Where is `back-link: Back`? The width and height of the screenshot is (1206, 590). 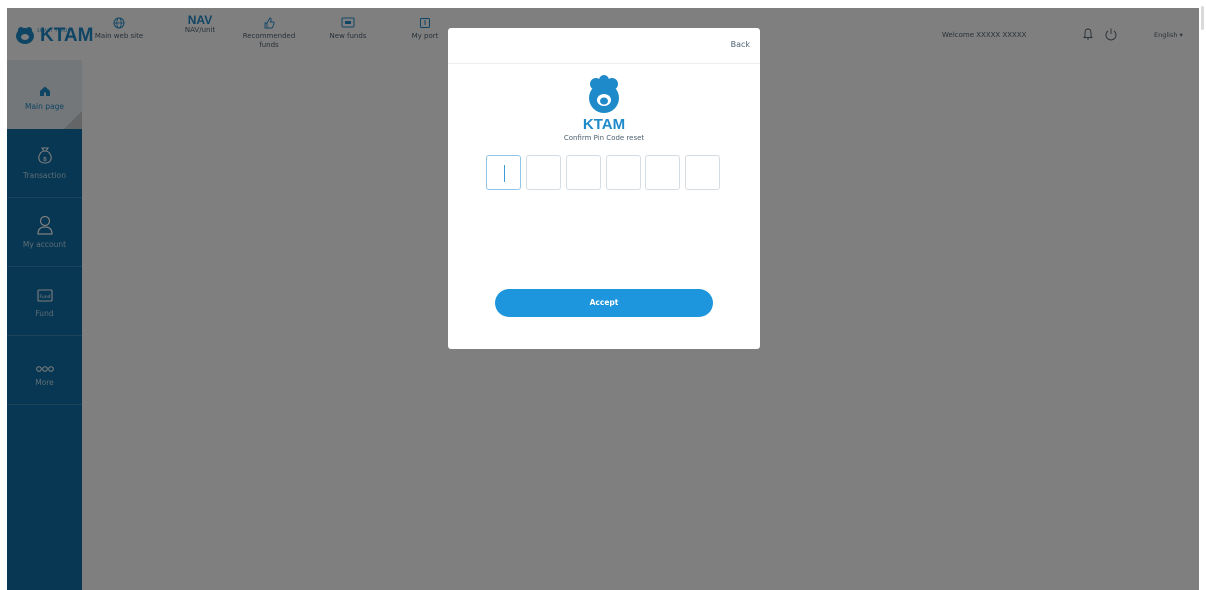 back-link: Back is located at coordinates (740, 44).